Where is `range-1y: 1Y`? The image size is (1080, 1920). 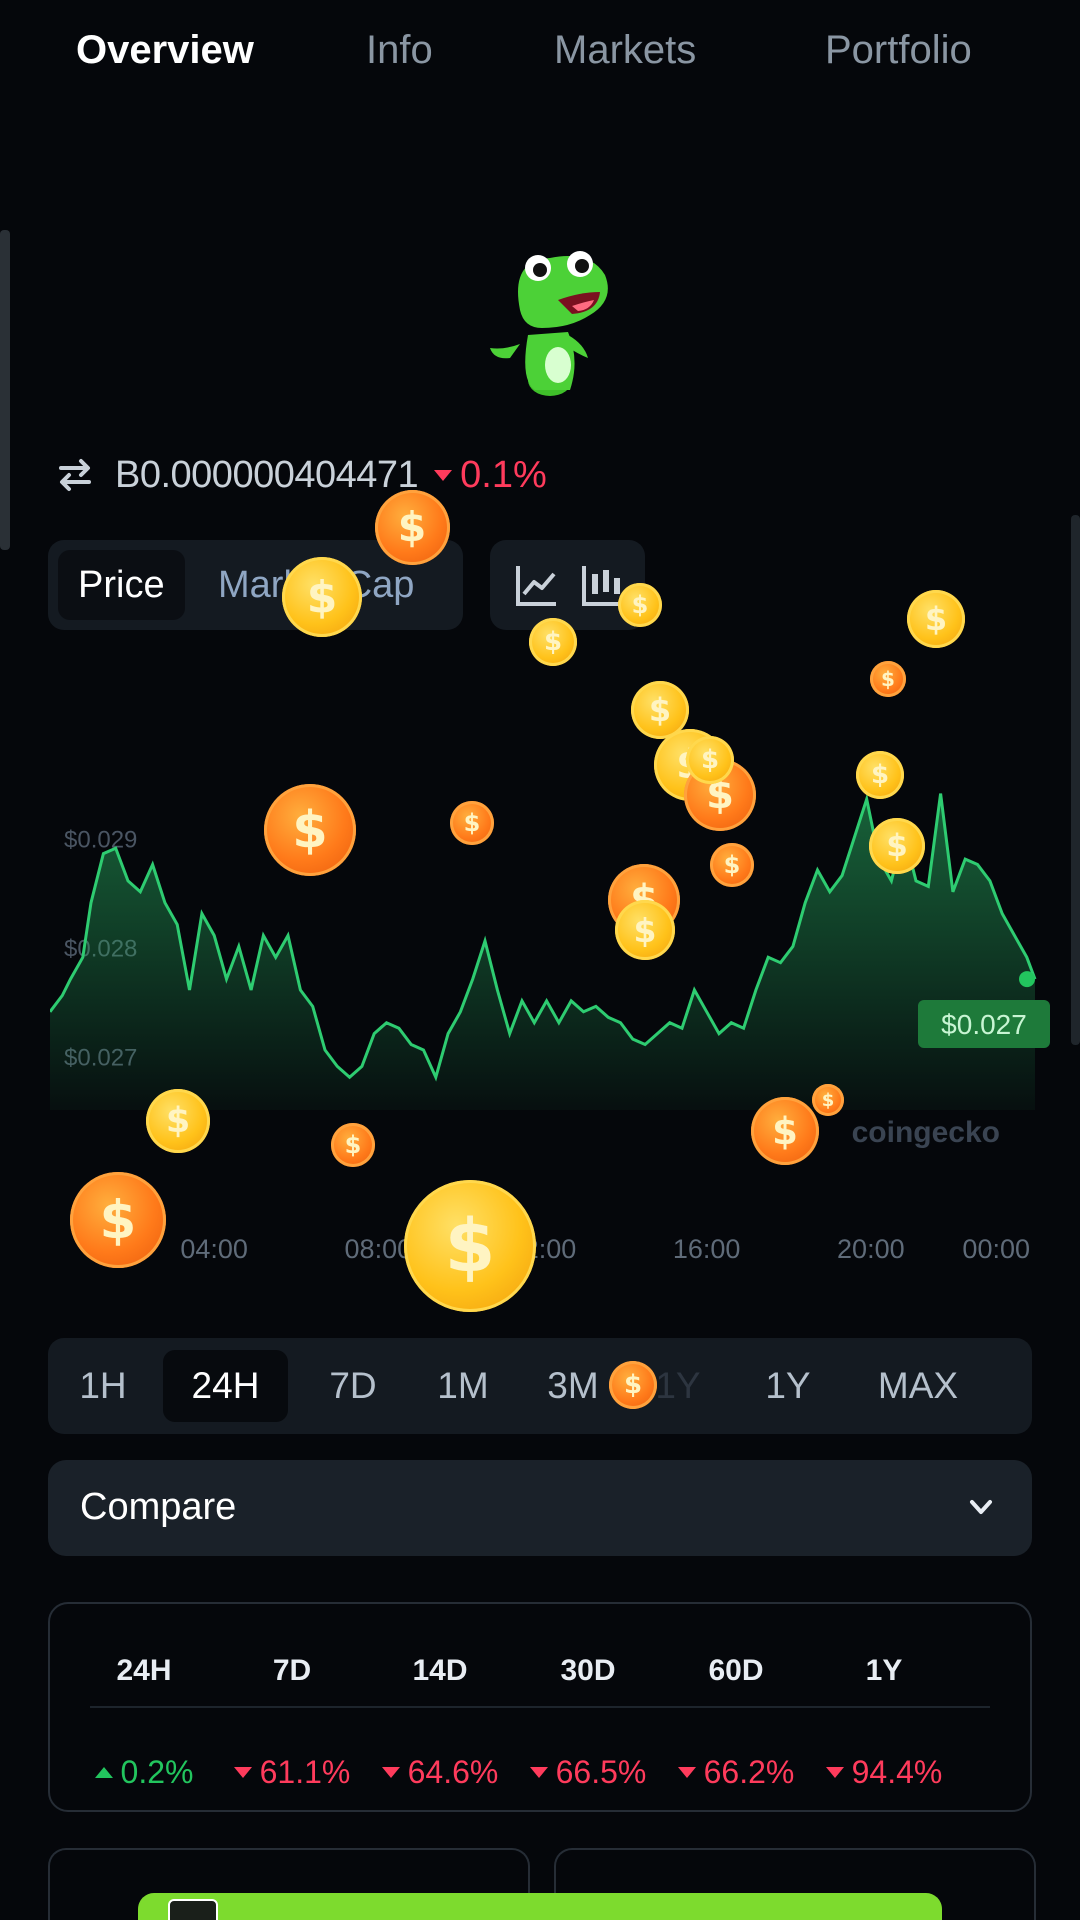 range-1y: 1Y is located at coordinates (788, 1386).